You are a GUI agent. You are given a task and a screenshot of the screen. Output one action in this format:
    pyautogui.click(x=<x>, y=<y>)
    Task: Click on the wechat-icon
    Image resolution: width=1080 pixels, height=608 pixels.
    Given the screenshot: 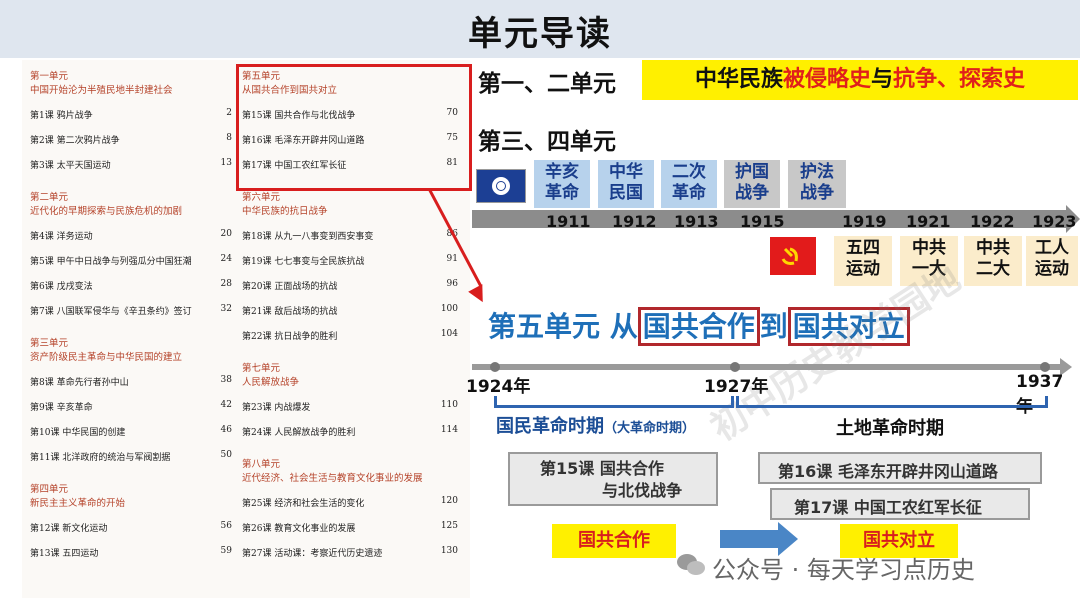 What is the action you would take?
    pyautogui.click(x=691, y=565)
    